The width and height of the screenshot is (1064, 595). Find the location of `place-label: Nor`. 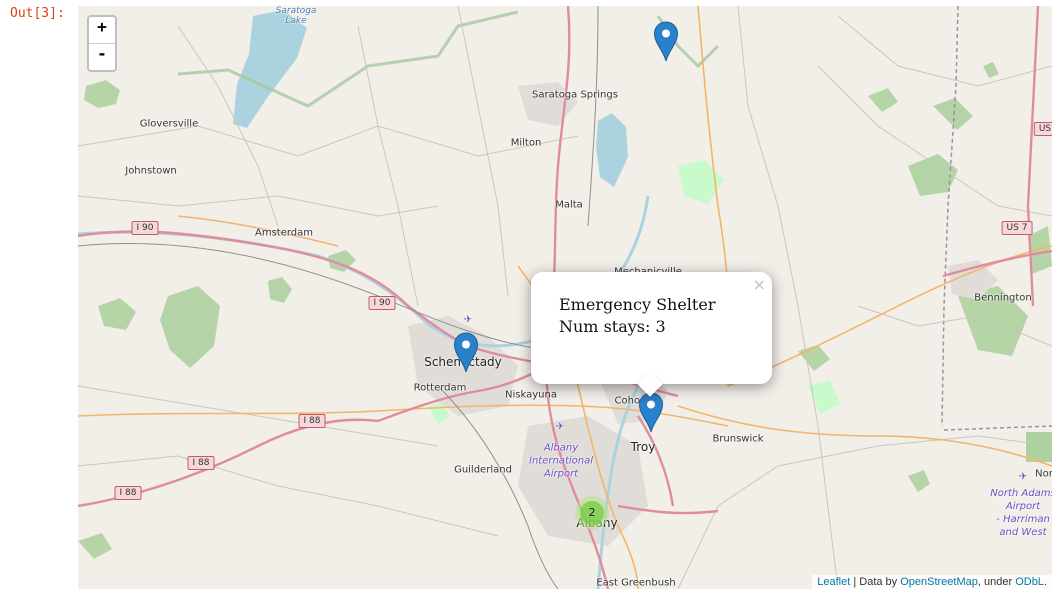

place-label: Nor is located at coordinates (1043, 474).